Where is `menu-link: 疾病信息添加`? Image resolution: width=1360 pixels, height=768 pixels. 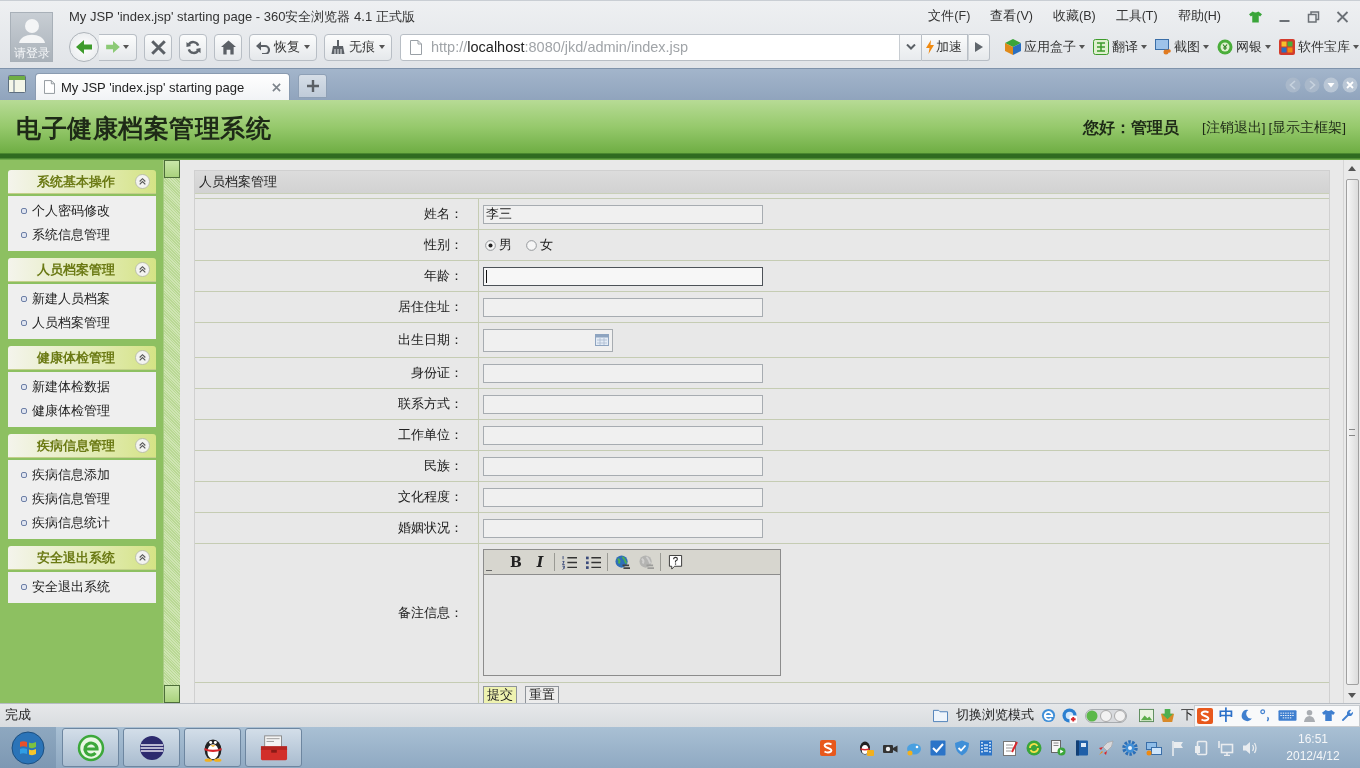
menu-link: 疾病信息添加 is located at coordinates (71, 475).